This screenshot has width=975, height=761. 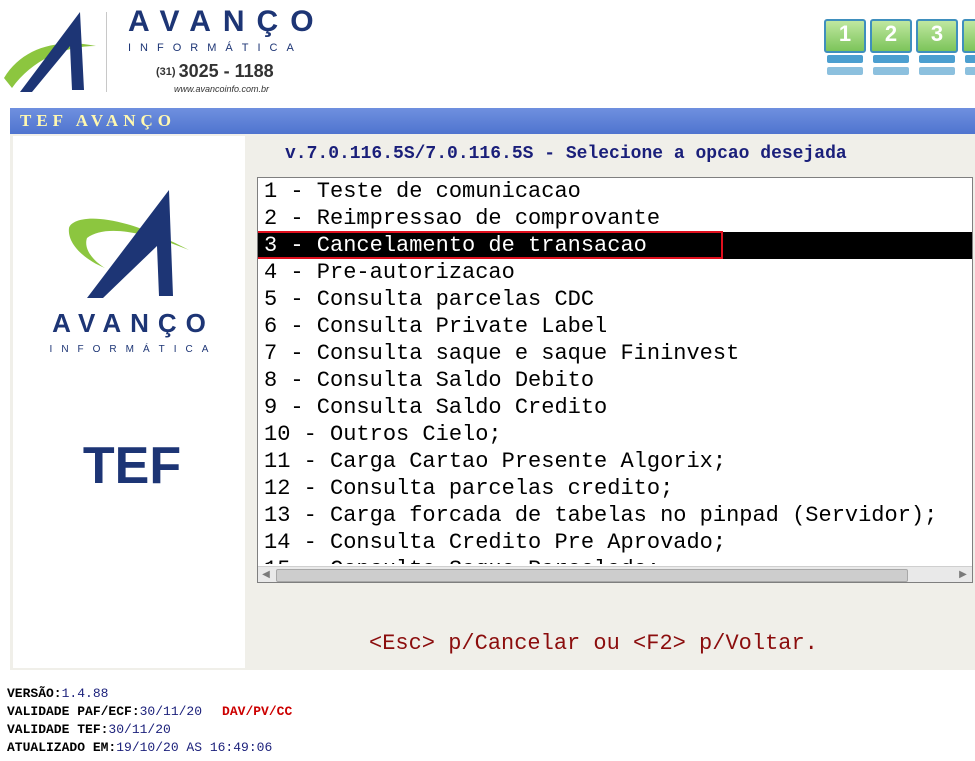 I want to click on product-name: TEF, so click(x=132, y=466).